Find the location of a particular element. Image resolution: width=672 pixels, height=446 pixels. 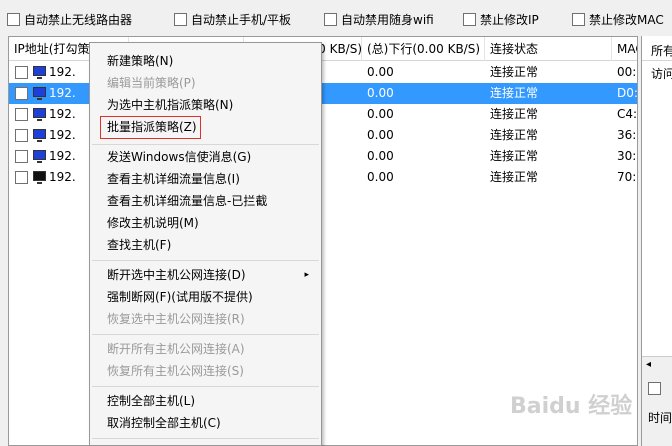

menu-item-find-host: 查找主机(F) is located at coordinates (139, 245).